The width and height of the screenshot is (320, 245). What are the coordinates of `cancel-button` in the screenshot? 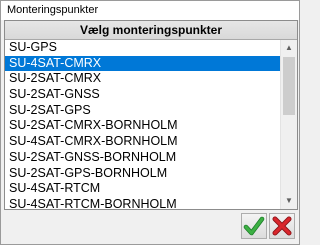 It's located at (282, 226).